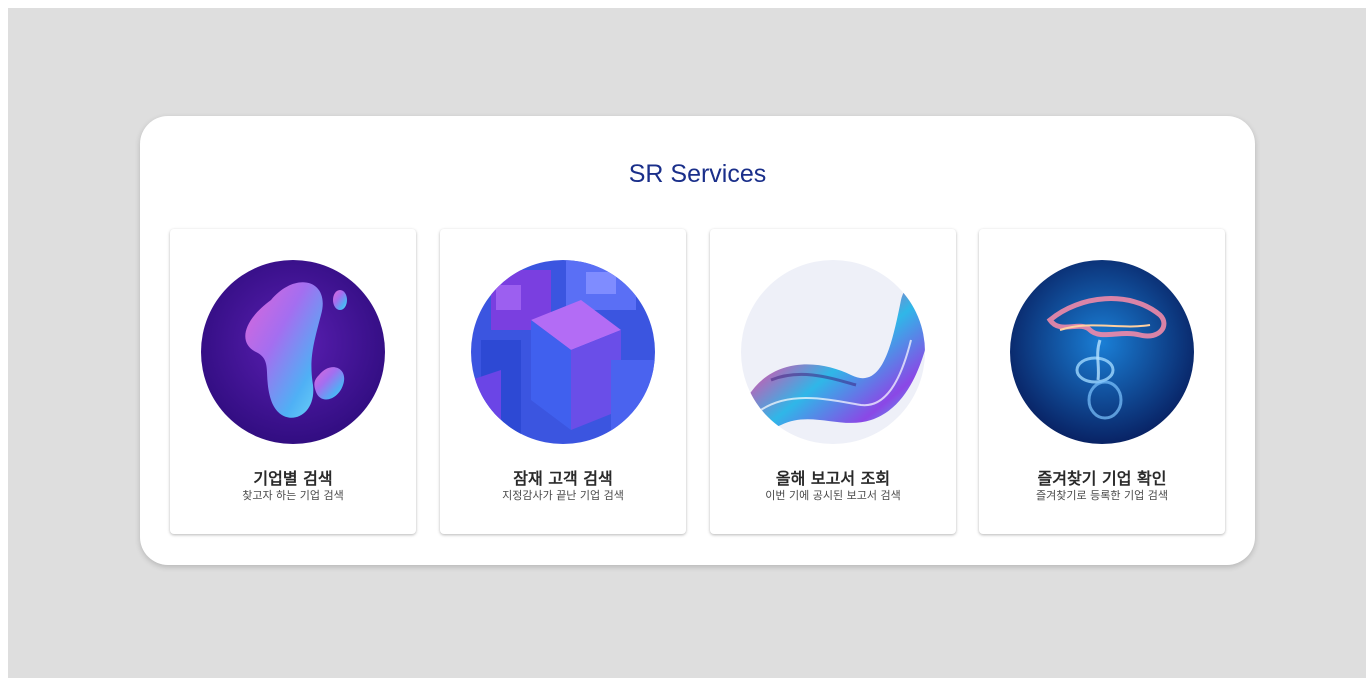  Describe the element at coordinates (833, 478) in the screenshot. I see `card-title: 올해 보고서 조회` at that location.